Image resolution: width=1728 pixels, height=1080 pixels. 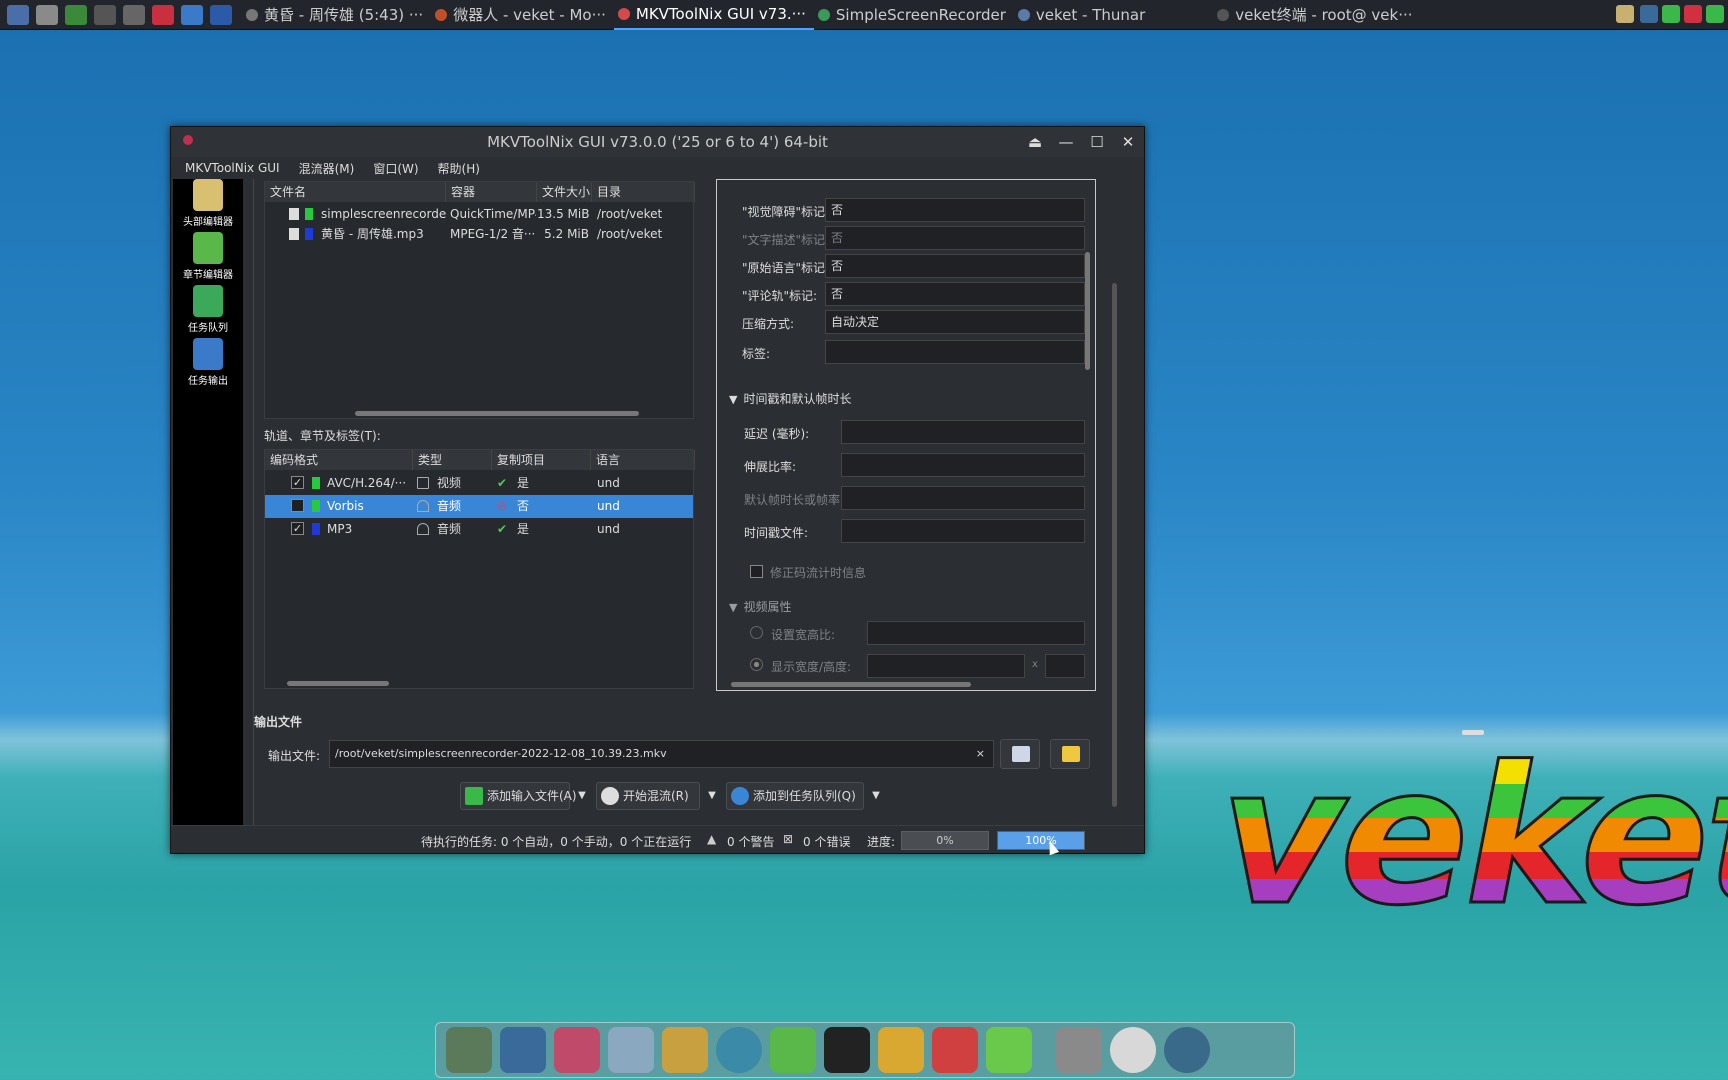 What do you see at coordinates (1693, 14) in the screenshot?
I see `record-icon` at bounding box center [1693, 14].